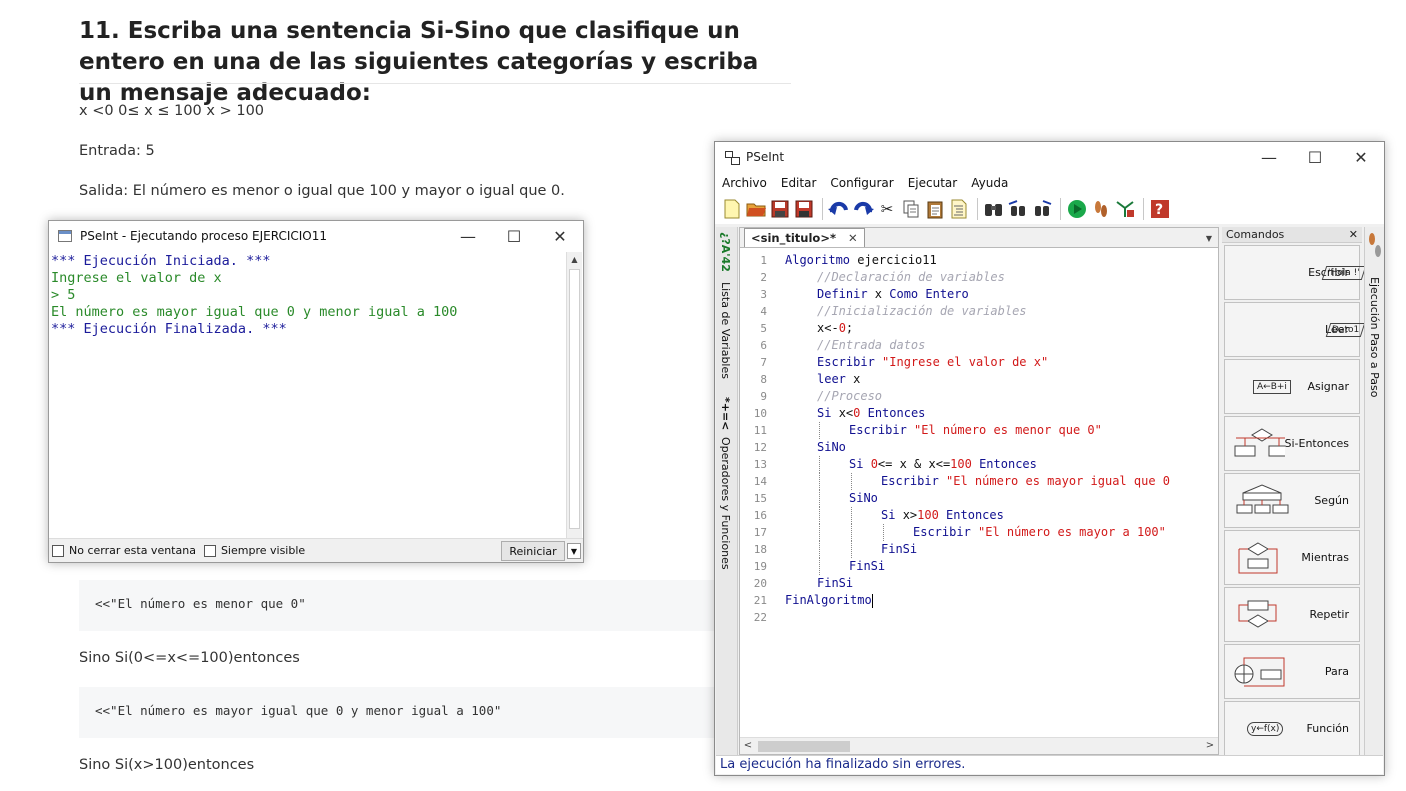 Image resolution: width=1406 pixels, height=791 pixels. What do you see at coordinates (1292, 614) in the screenshot?
I see `command-repetir: Repetir` at bounding box center [1292, 614].